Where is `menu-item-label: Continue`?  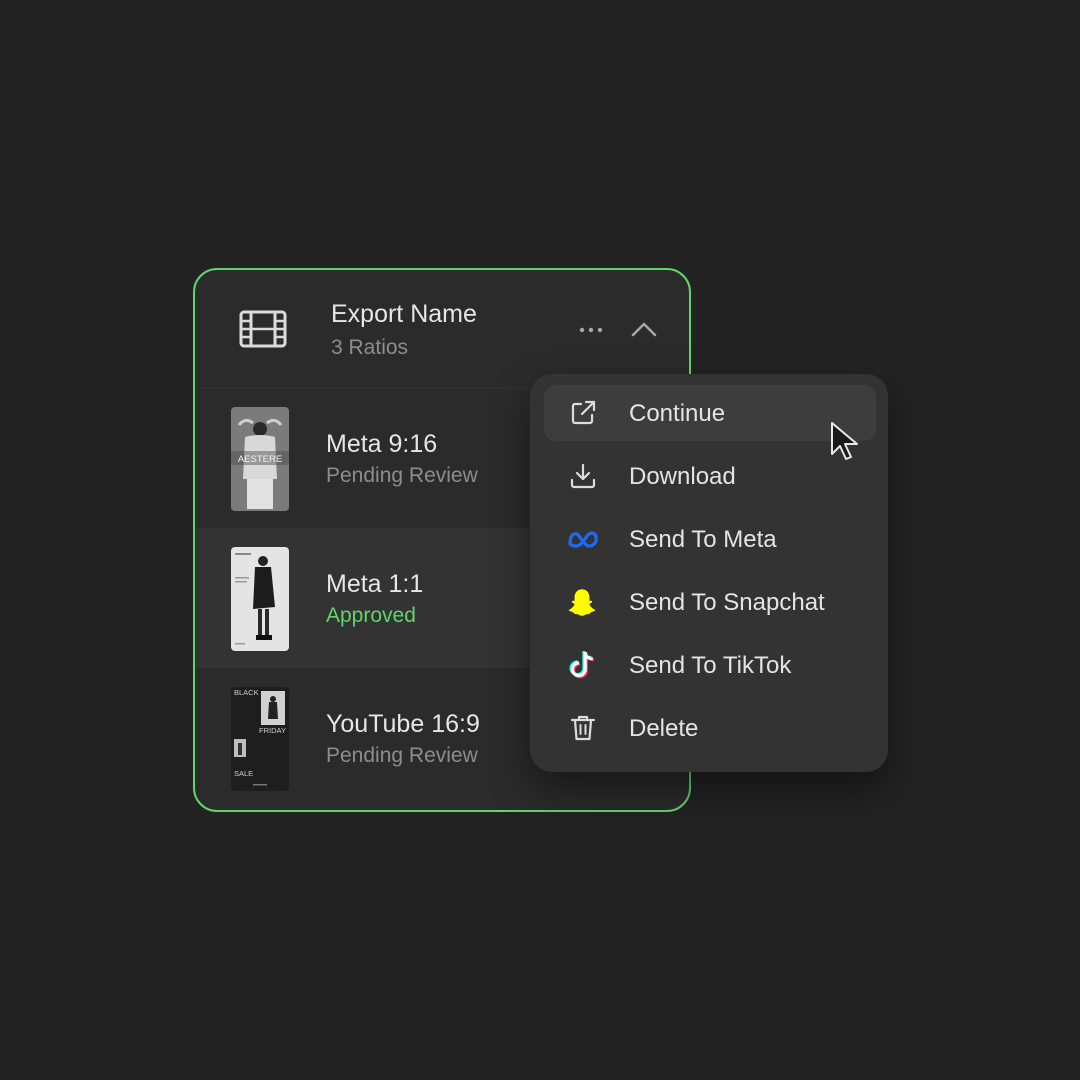
menu-item-label: Continue is located at coordinates (677, 413).